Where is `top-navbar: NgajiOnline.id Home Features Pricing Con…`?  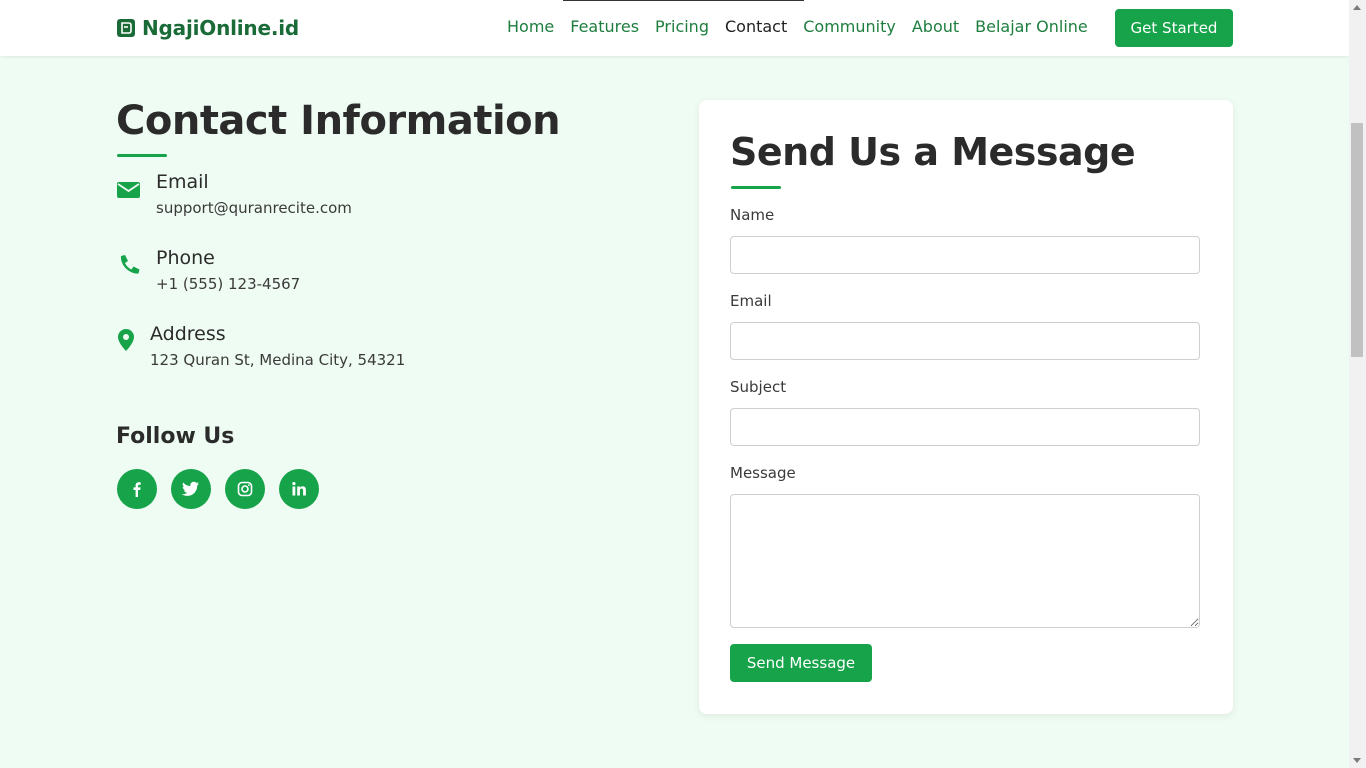
top-navbar: NgajiOnline.id Home Features Pricing Con… is located at coordinates (674, 28).